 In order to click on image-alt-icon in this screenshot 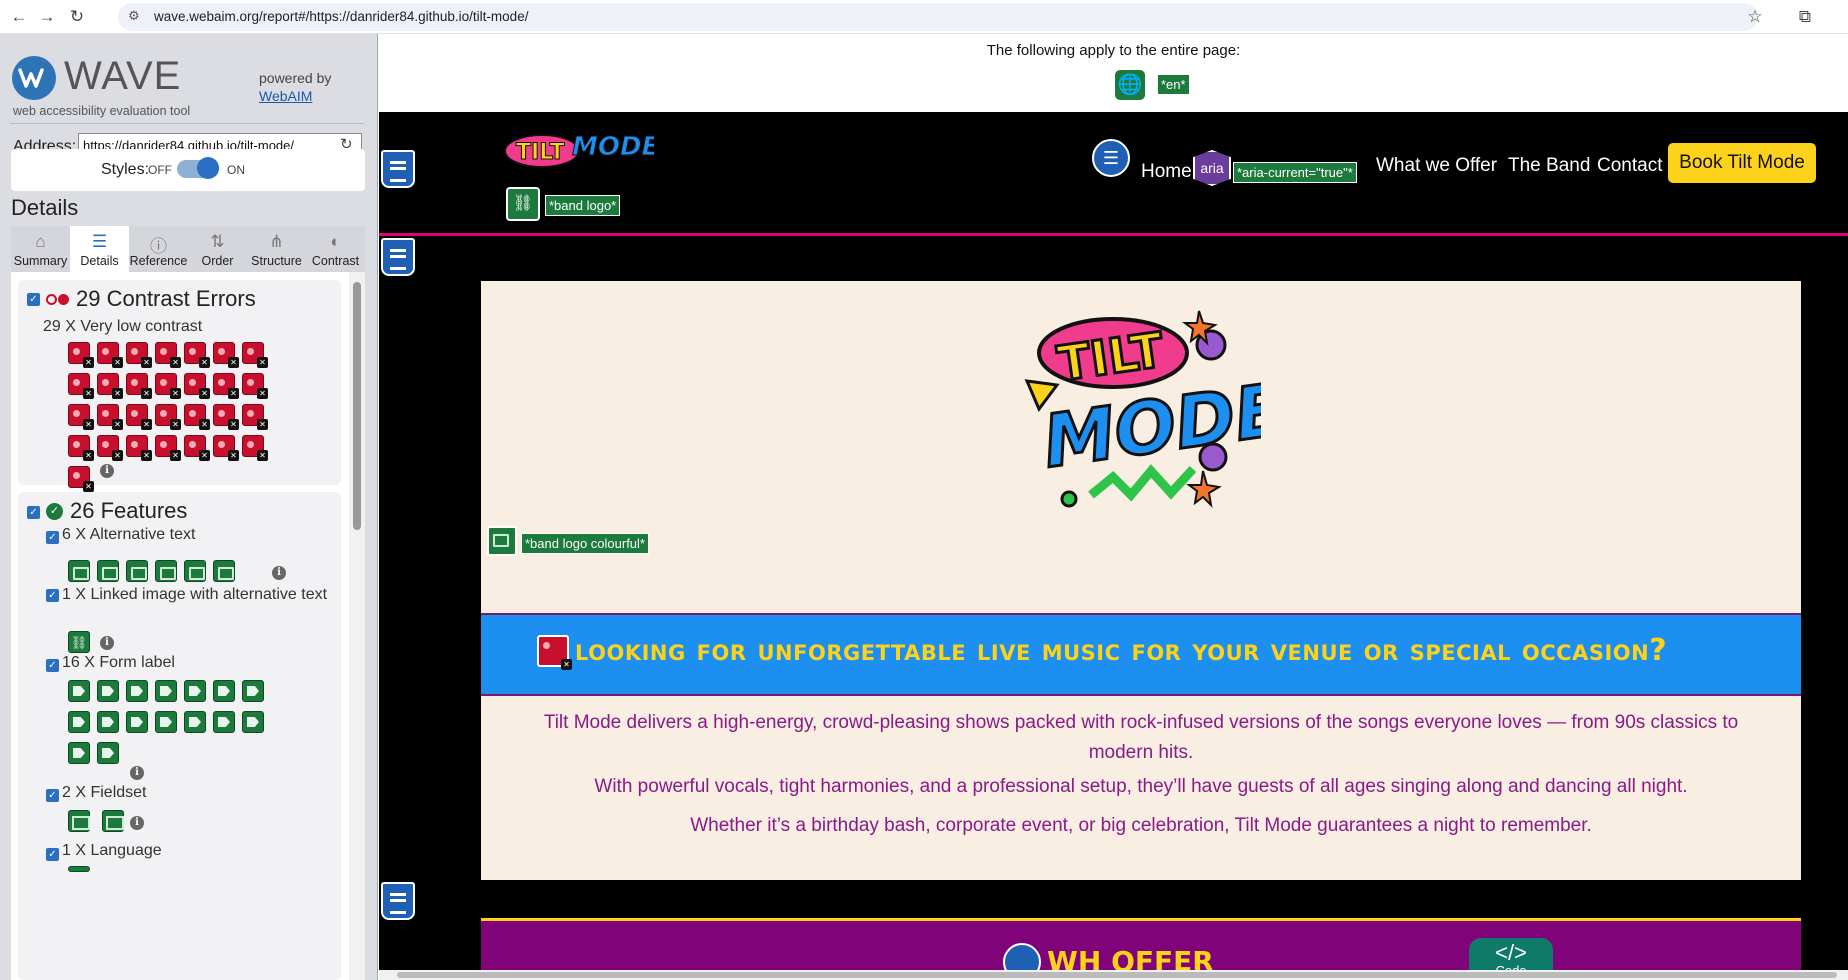, I will do `click(502, 541)`.